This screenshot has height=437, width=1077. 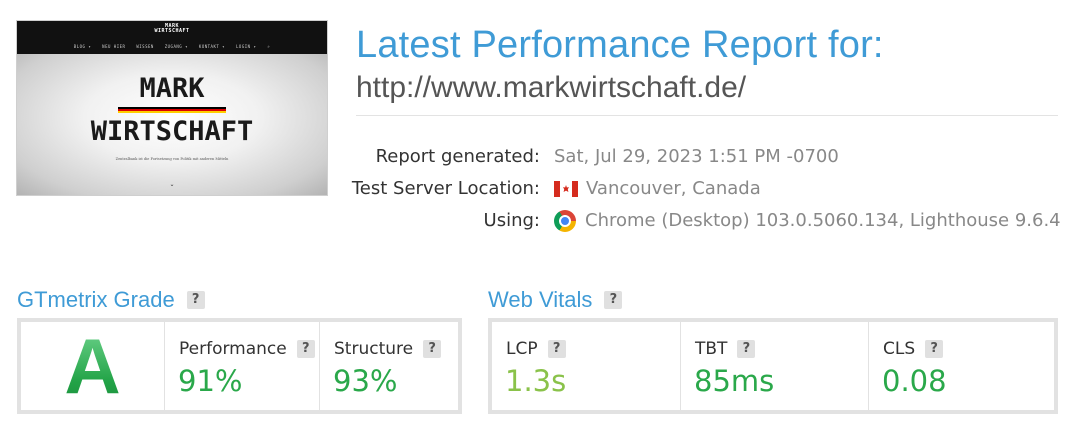 I want to click on web-vitals-heading: Web Vitals ?, so click(x=555, y=300).